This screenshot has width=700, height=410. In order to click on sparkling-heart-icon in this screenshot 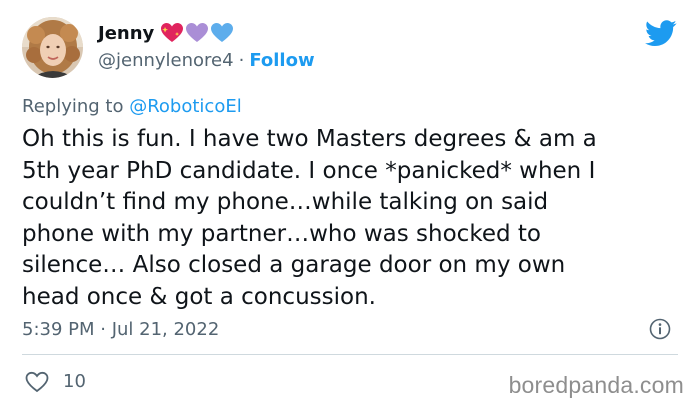, I will do `click(172, 32)`.